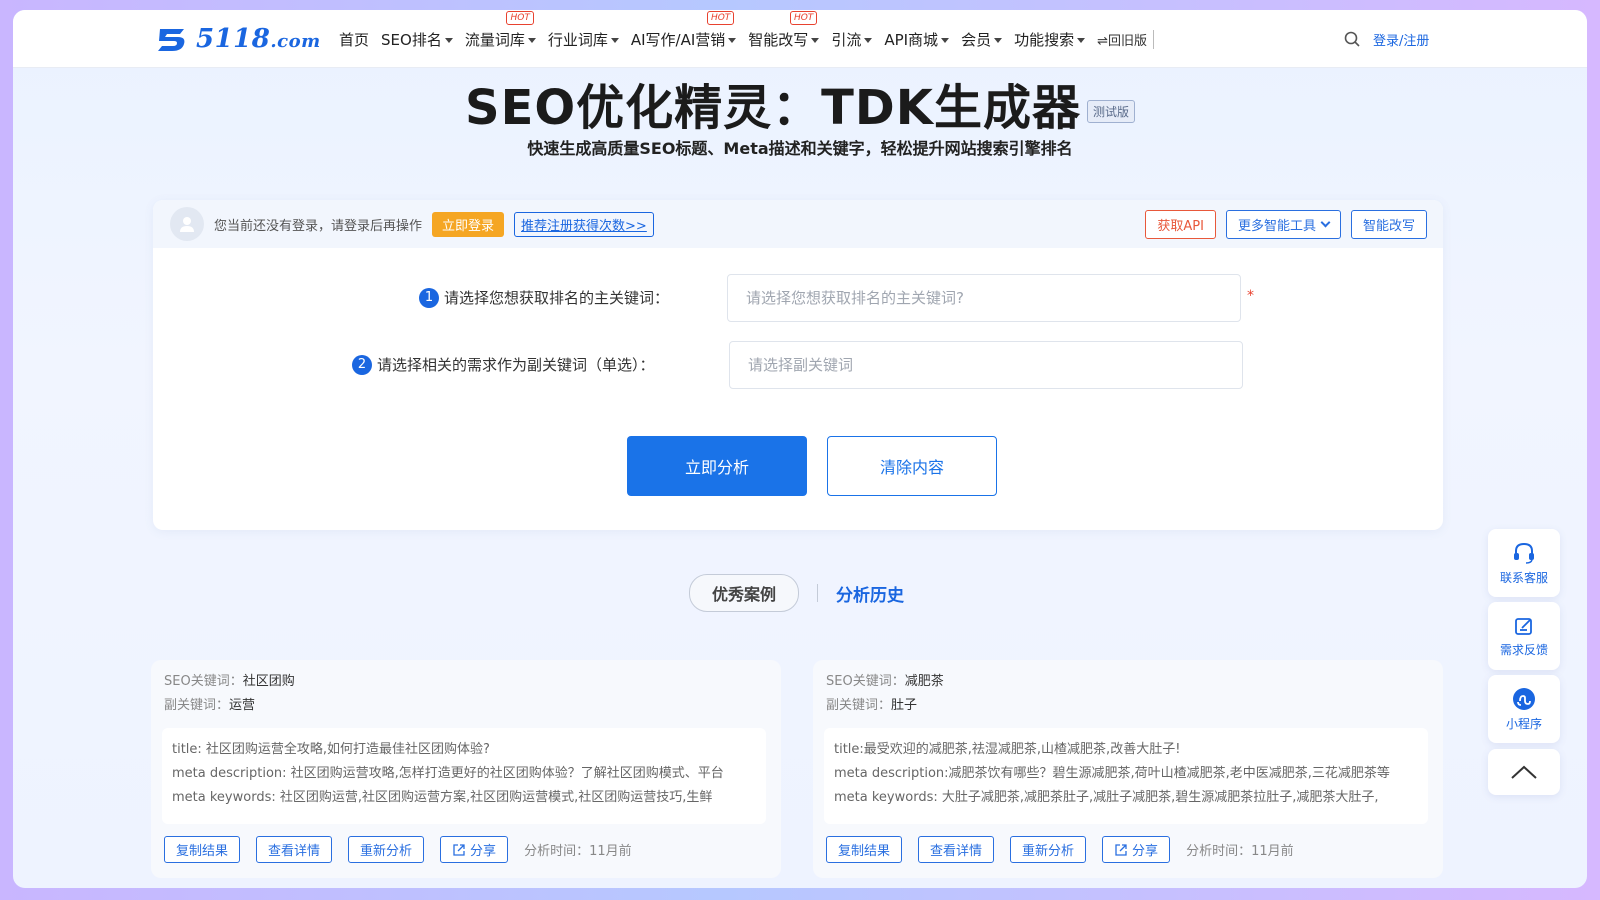  Describe the element at coordinates (1007, 749) in the screenshot. I see `result-title: title:最受欢迎的减肥茶,祛湿减肥茶,山楂减肥茶,改善大肚子!` at that location.